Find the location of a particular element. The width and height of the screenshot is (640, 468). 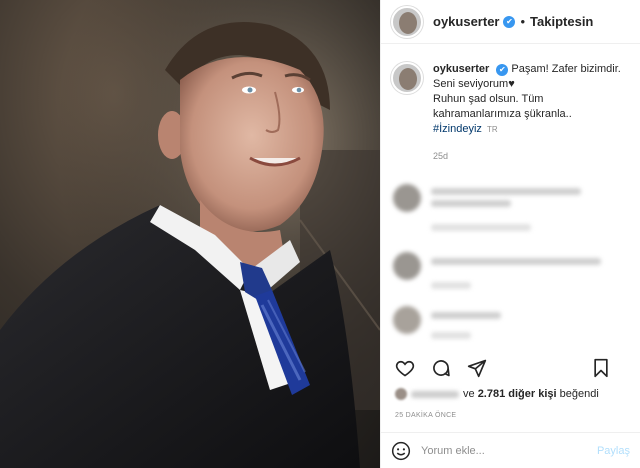

action-bar is located at coordinates (510, 370).